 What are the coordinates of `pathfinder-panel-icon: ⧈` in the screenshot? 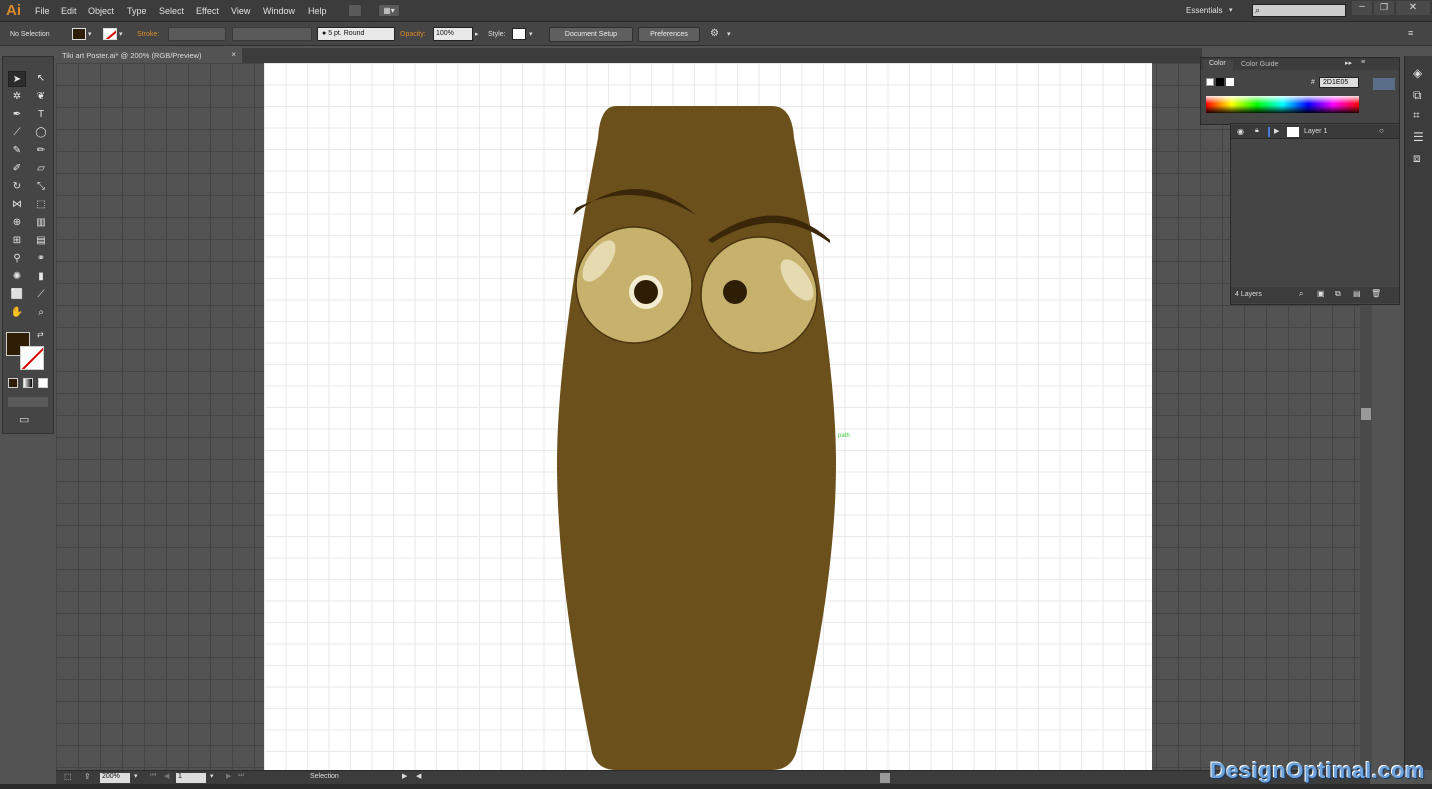 It's located at (1417, 158).